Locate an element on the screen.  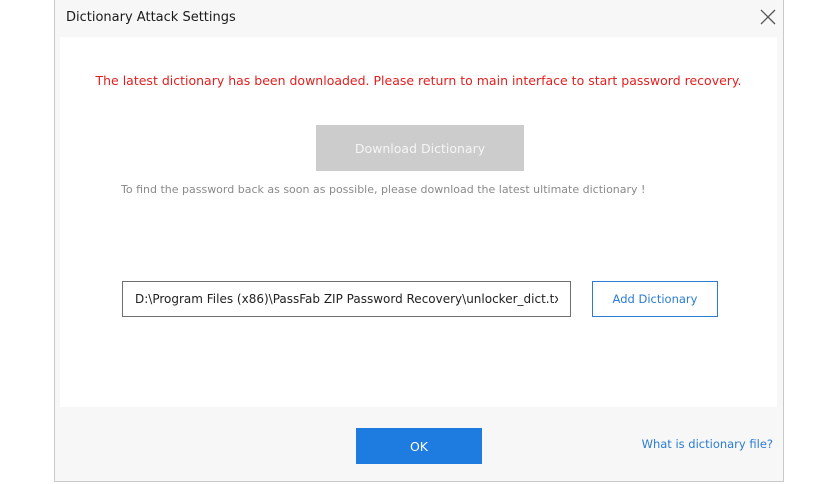
dialog-title: Dictionary Attack Settings is located at coordinates (151, 17).